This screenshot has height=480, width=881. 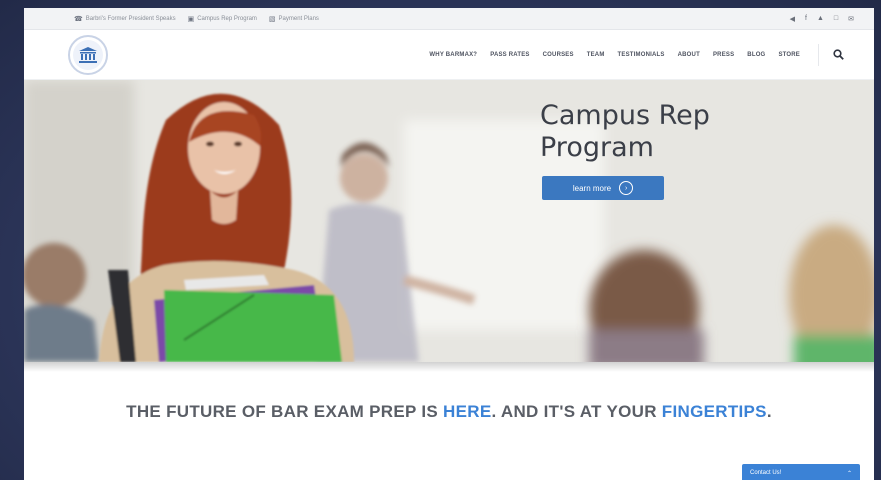 I want to click on nav-item-team: TEAM, so click(x=596, y=55).